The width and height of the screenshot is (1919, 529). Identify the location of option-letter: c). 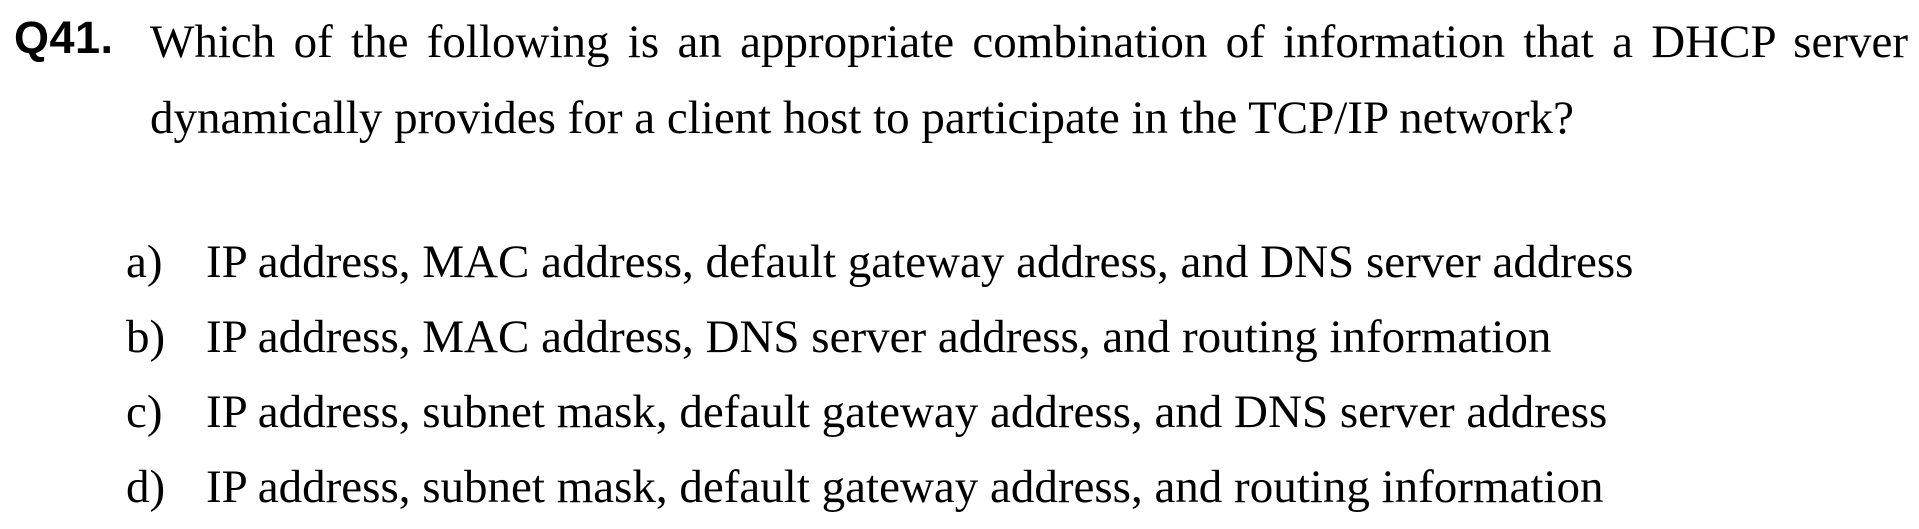
(144, 412).